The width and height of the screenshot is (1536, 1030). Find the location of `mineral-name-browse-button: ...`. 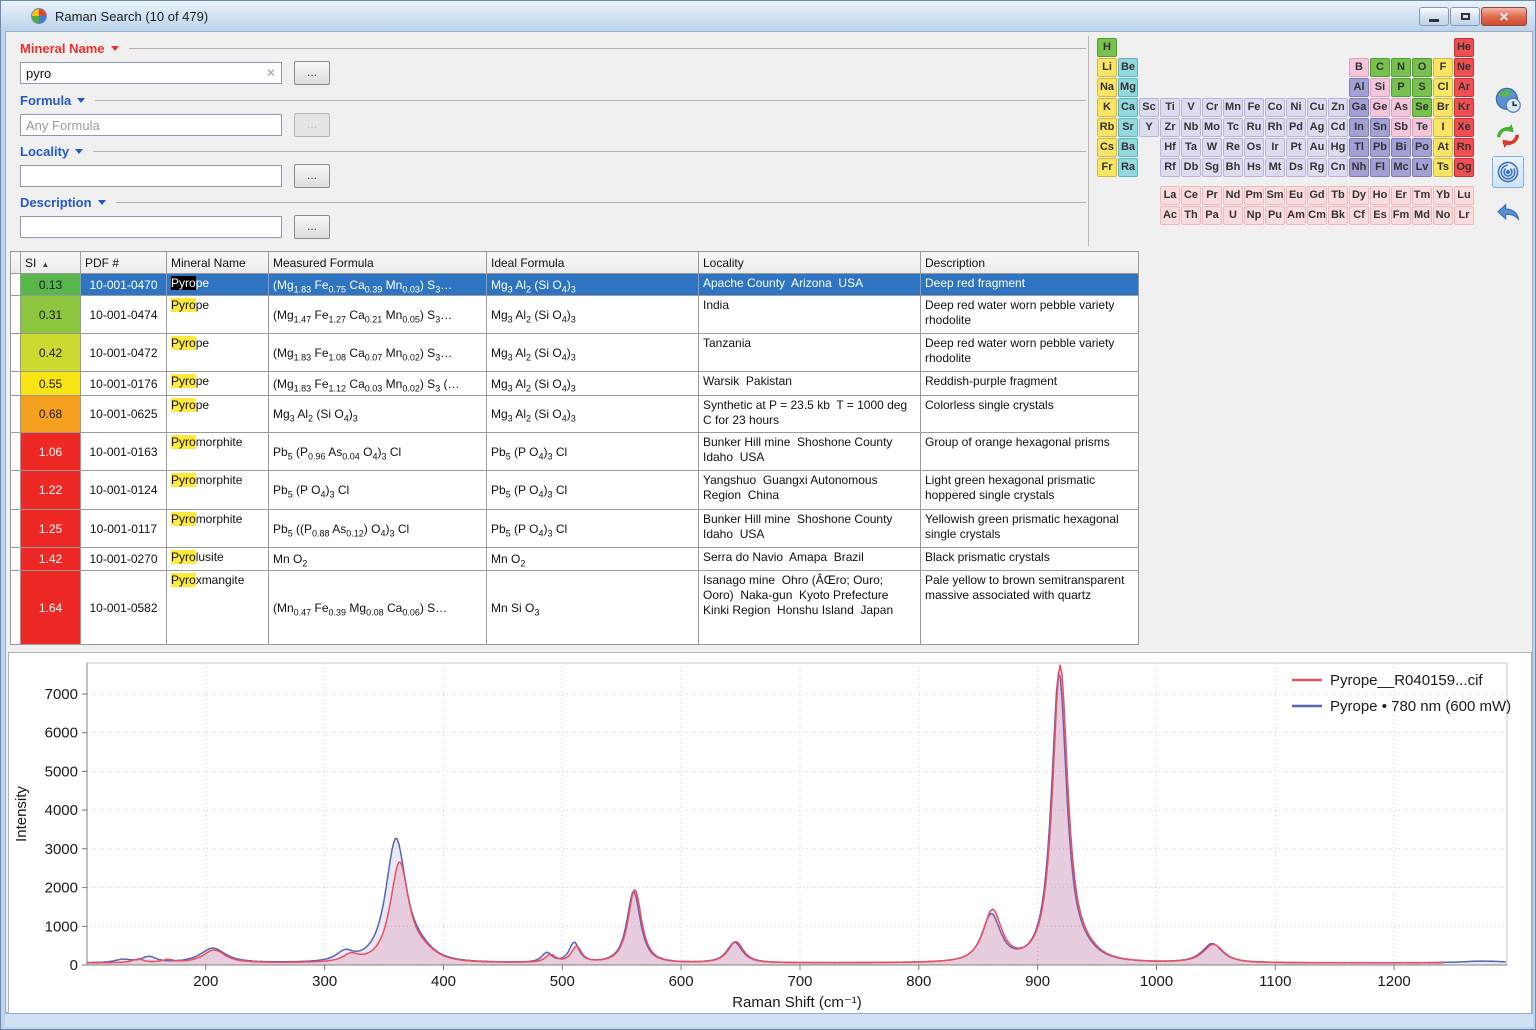

mineral-name-browse-button: ... is located at coordinates (312, 73).